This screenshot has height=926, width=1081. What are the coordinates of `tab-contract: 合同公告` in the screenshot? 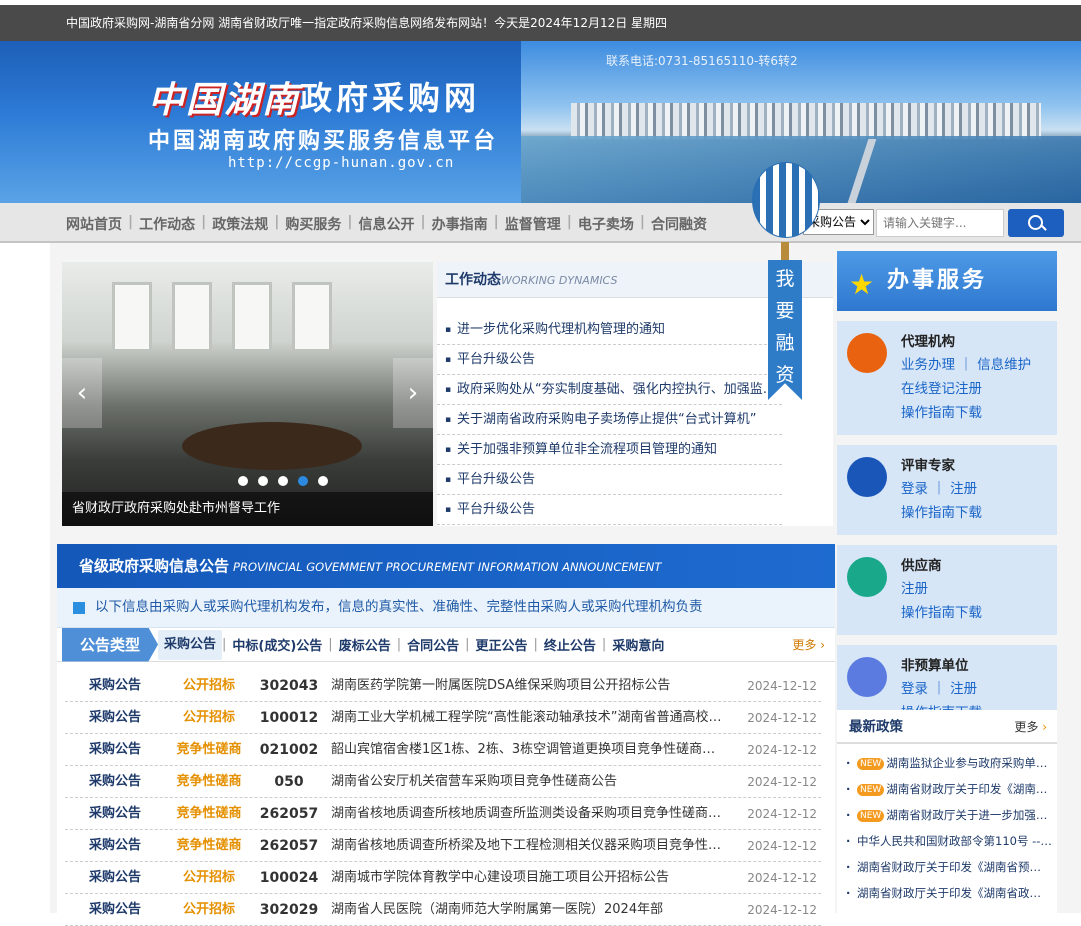 It's located at (433, 644).